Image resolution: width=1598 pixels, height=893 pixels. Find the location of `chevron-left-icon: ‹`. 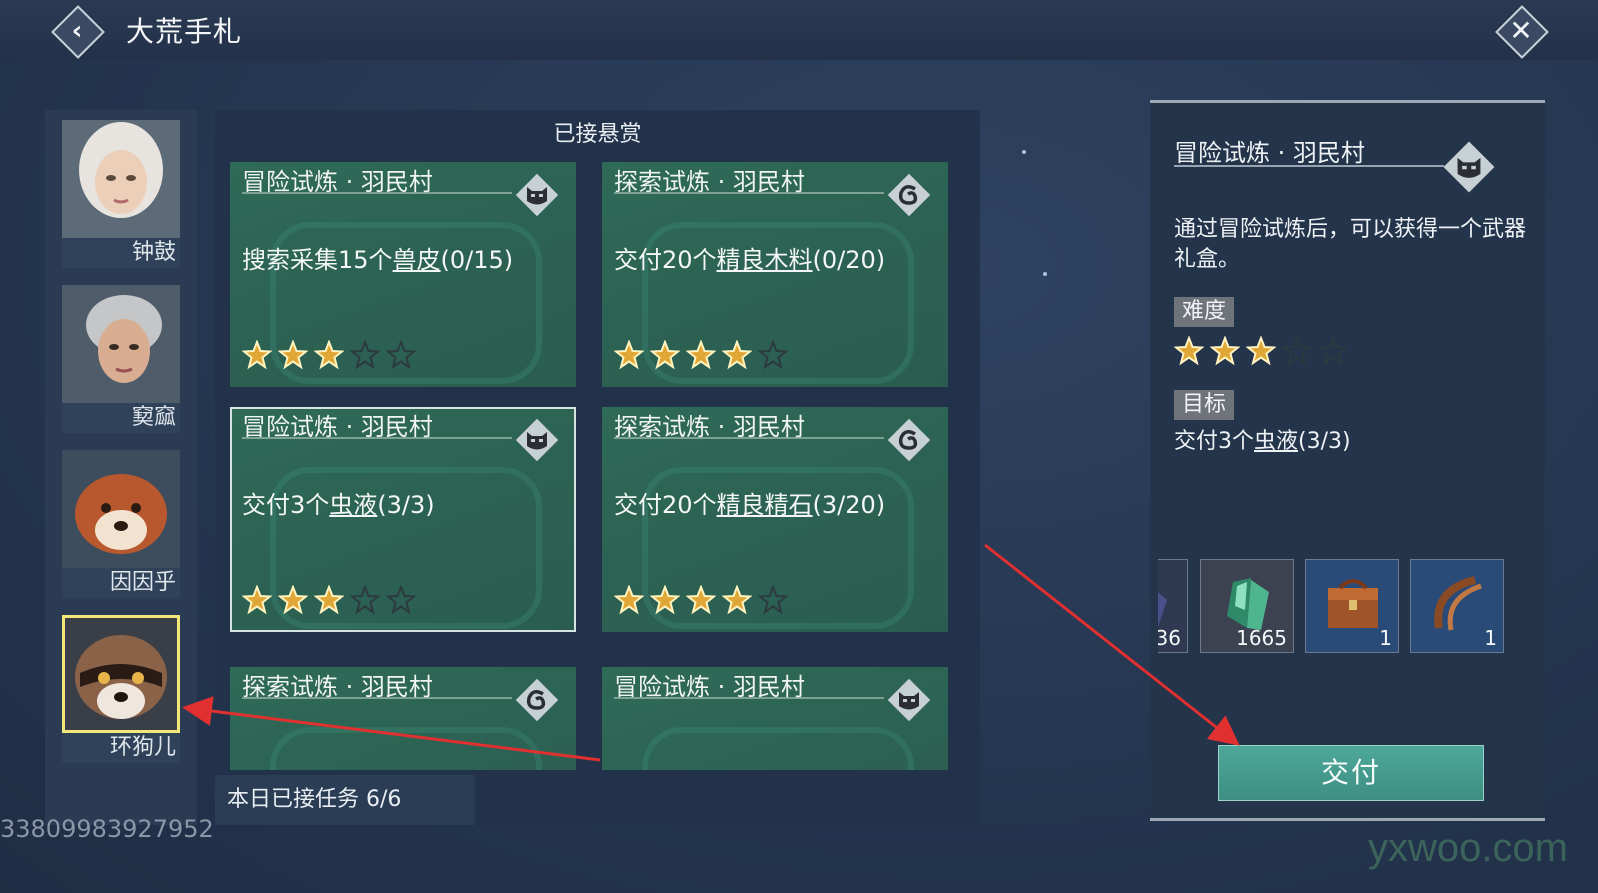

chevron-left-icon: ‹ is located at coordinates (77, 31).